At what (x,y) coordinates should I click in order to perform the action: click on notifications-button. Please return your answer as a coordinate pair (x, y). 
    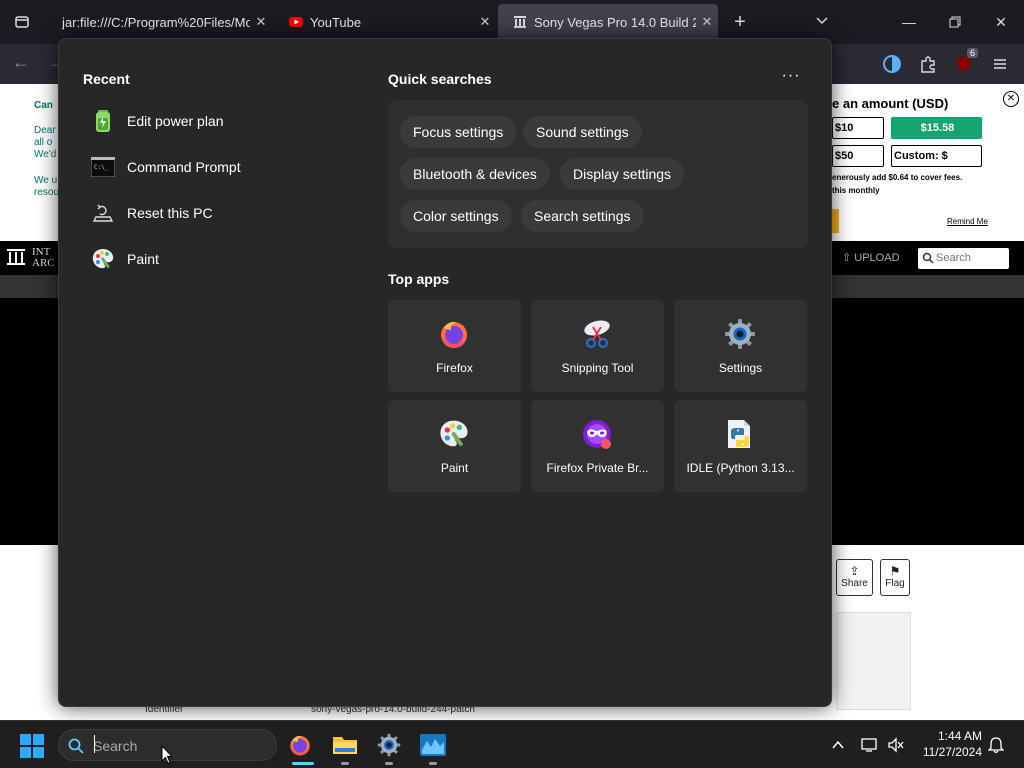
    Looking at the image, I should click on (996, 745).